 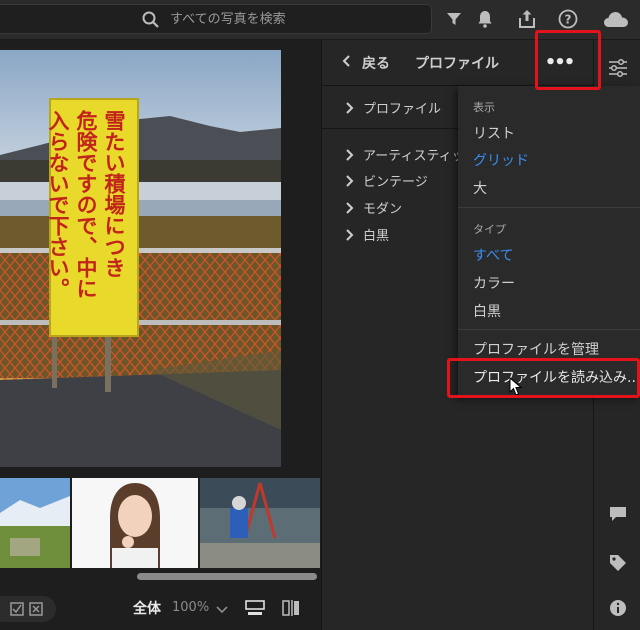 I want to click on menu-item-large: 大, so click(x=480, y=188).